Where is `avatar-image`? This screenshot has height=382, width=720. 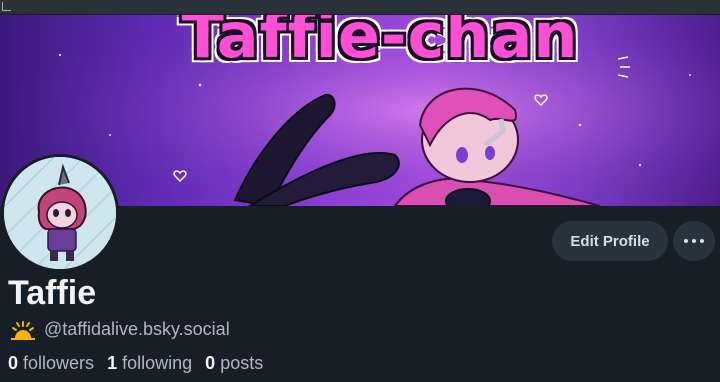
avatar-image is located at coordinates (60, 213).